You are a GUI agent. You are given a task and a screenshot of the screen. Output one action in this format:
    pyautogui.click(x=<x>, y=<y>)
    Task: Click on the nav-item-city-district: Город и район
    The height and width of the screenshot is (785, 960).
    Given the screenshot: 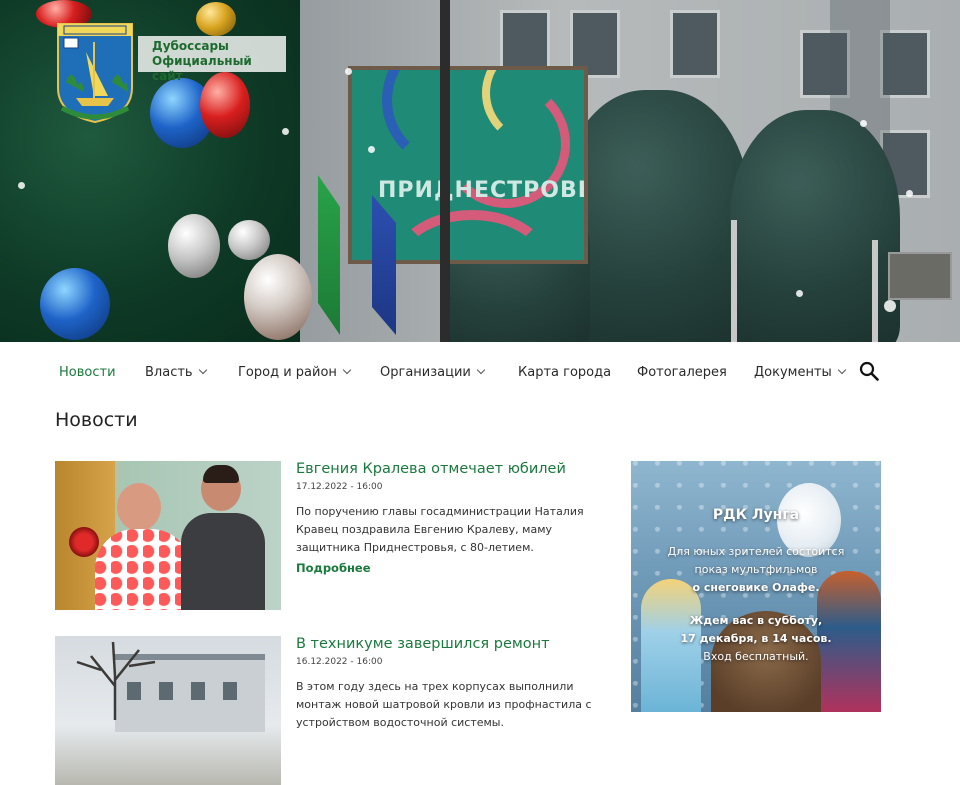 What is the action you would take?
    pyautogui.click(x=295, y=372)
    